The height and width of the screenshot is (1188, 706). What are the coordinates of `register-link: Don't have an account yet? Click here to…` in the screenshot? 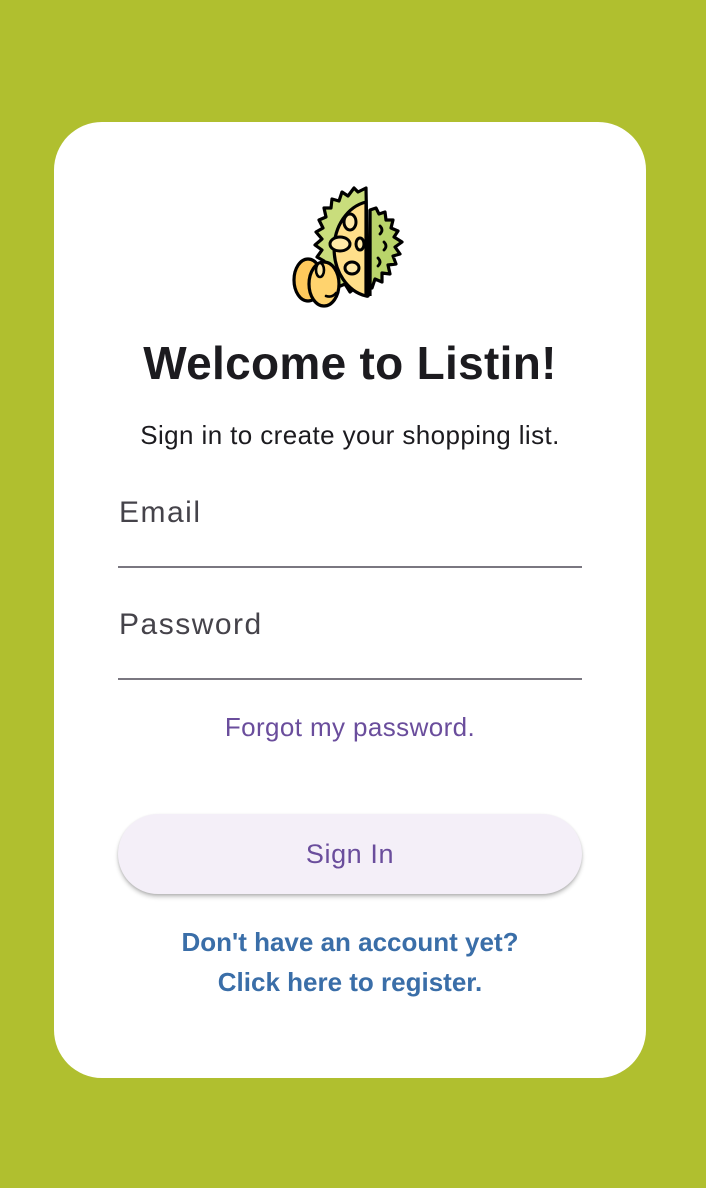 It's located at (350, 962).